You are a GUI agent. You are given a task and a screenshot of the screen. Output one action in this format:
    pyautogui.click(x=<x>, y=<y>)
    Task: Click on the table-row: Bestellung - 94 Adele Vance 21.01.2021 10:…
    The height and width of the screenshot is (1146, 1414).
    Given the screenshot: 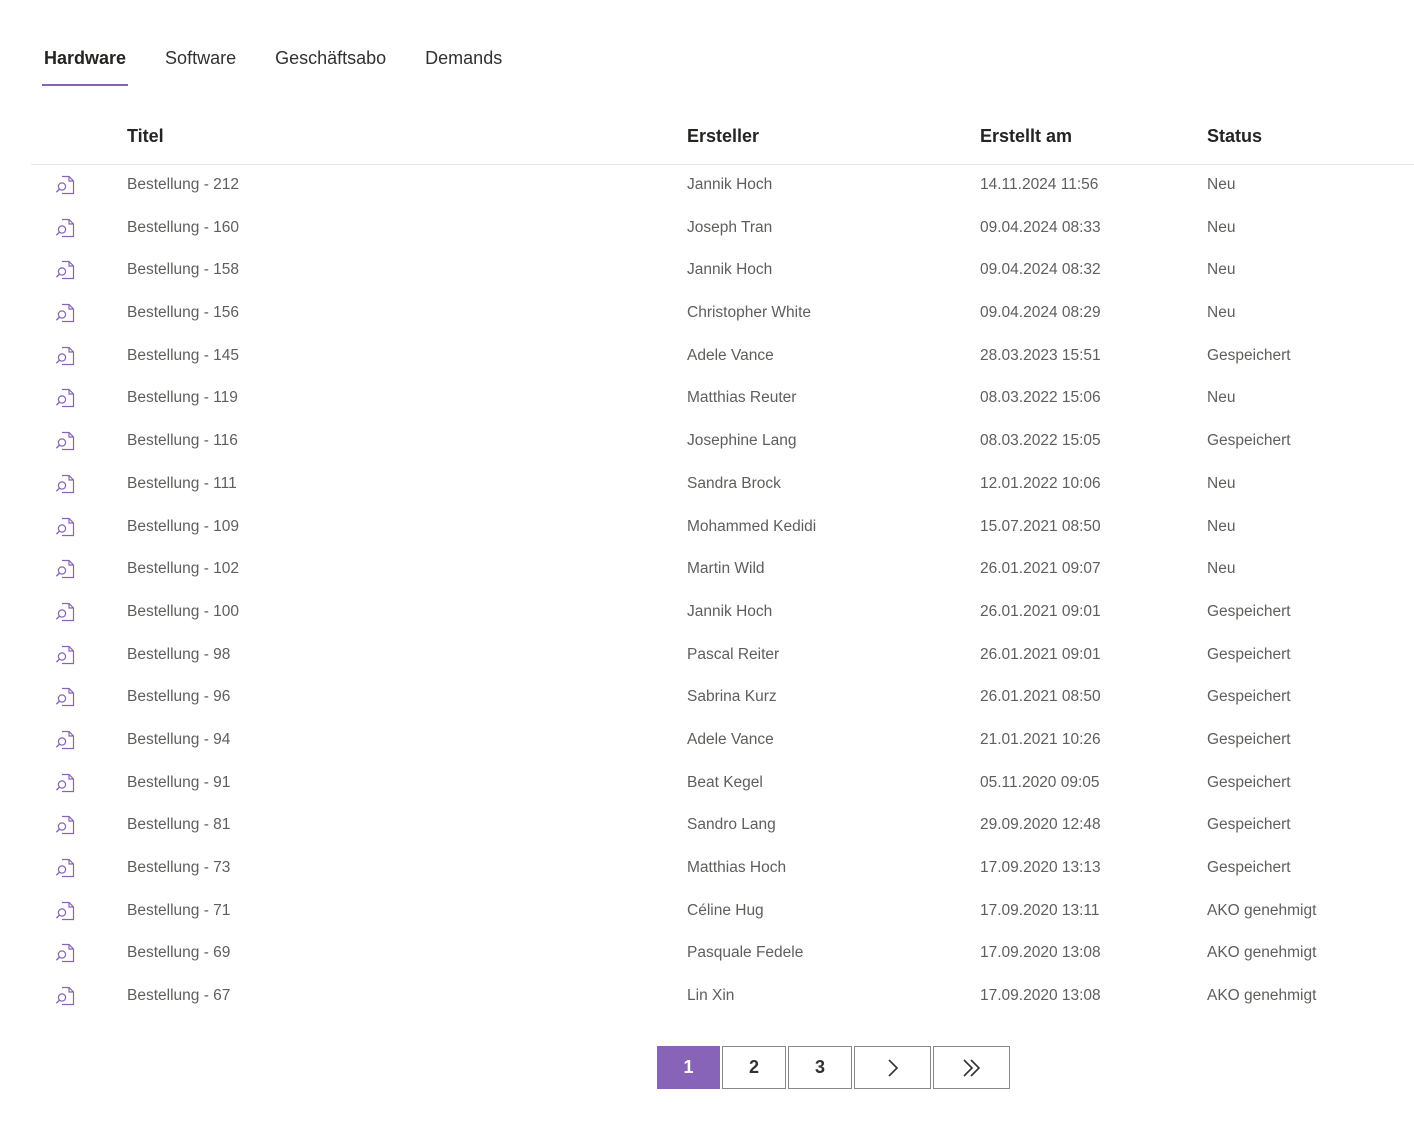 What is the action you would take?
    pyautogui.click(x=722, y=741)
    